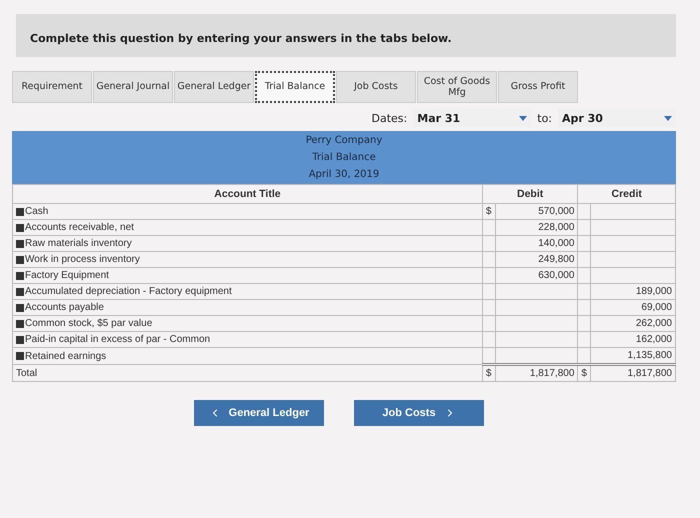  I want to click on account-title: Factory Equipment, so click(67, 275).